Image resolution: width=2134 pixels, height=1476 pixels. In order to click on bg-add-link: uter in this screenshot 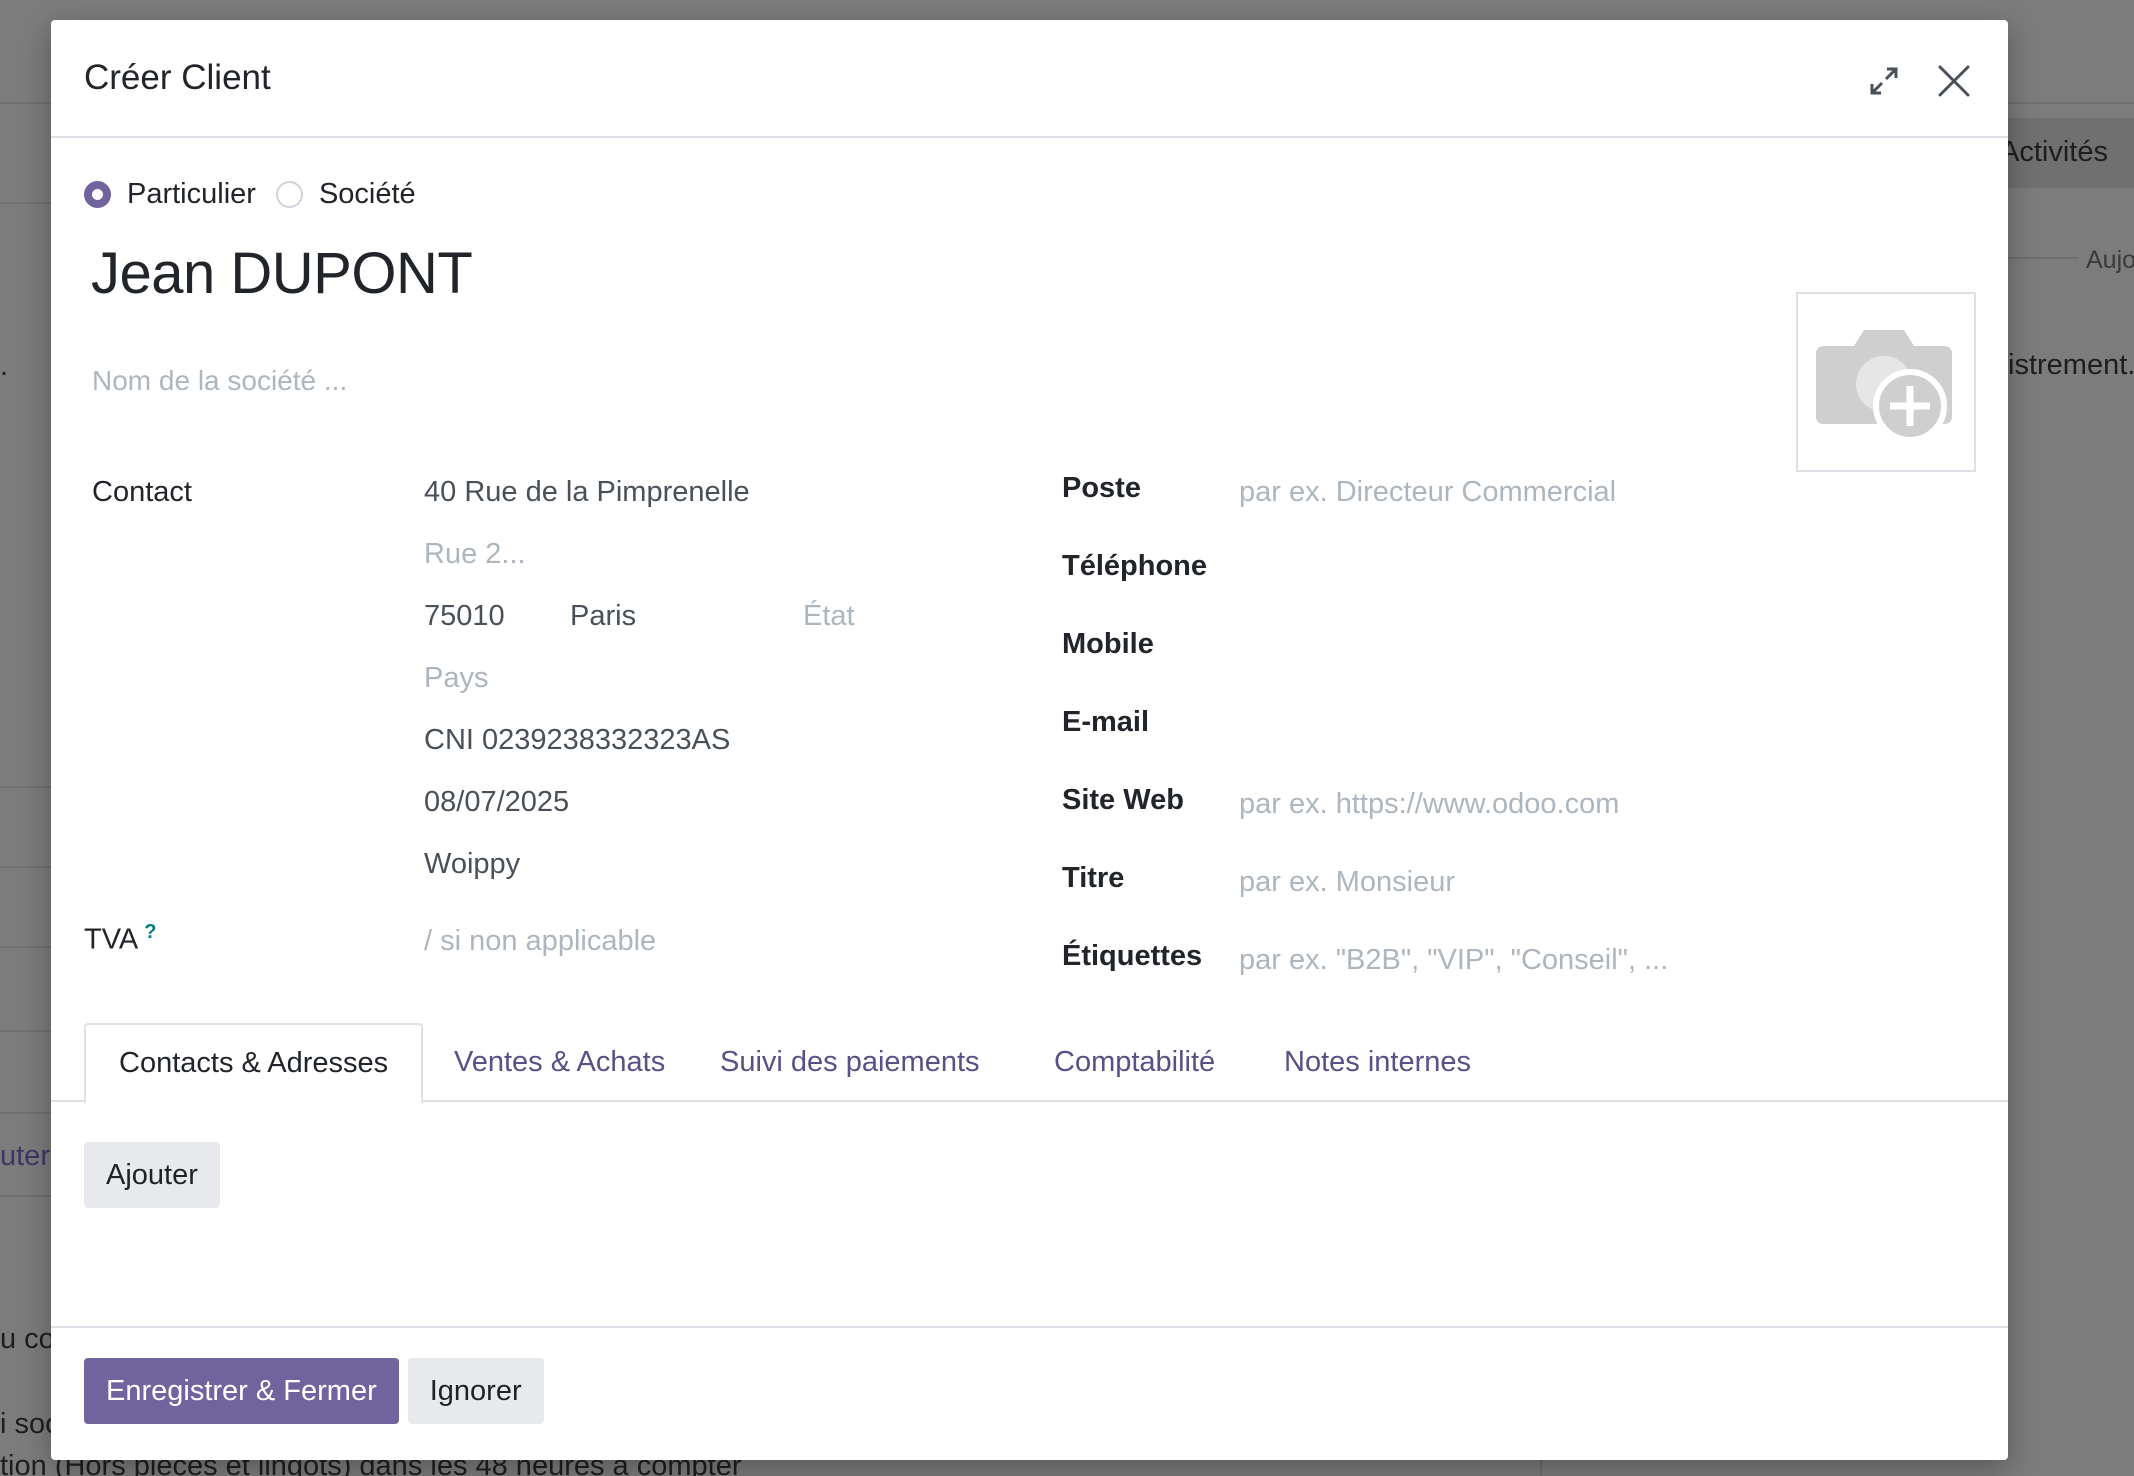, I will do `click(25, 1156)`.